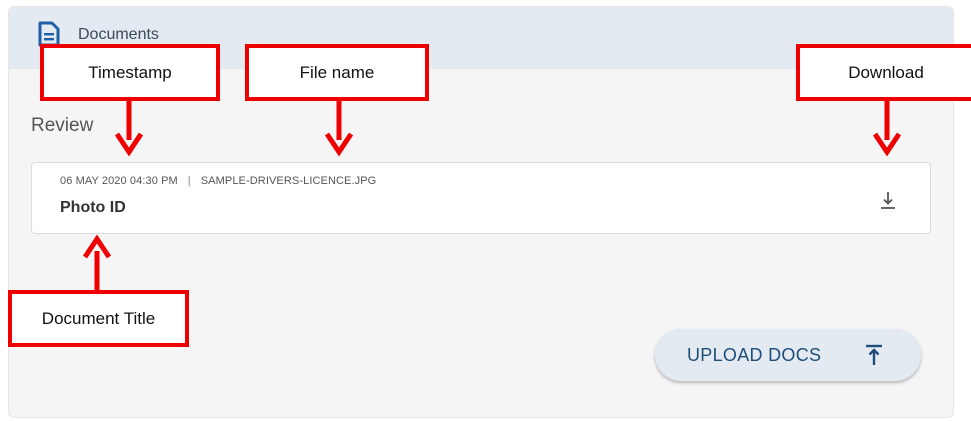 The width and height of the screenshot is (971, 421). I want to click on download-arrow, so click(887, 128).